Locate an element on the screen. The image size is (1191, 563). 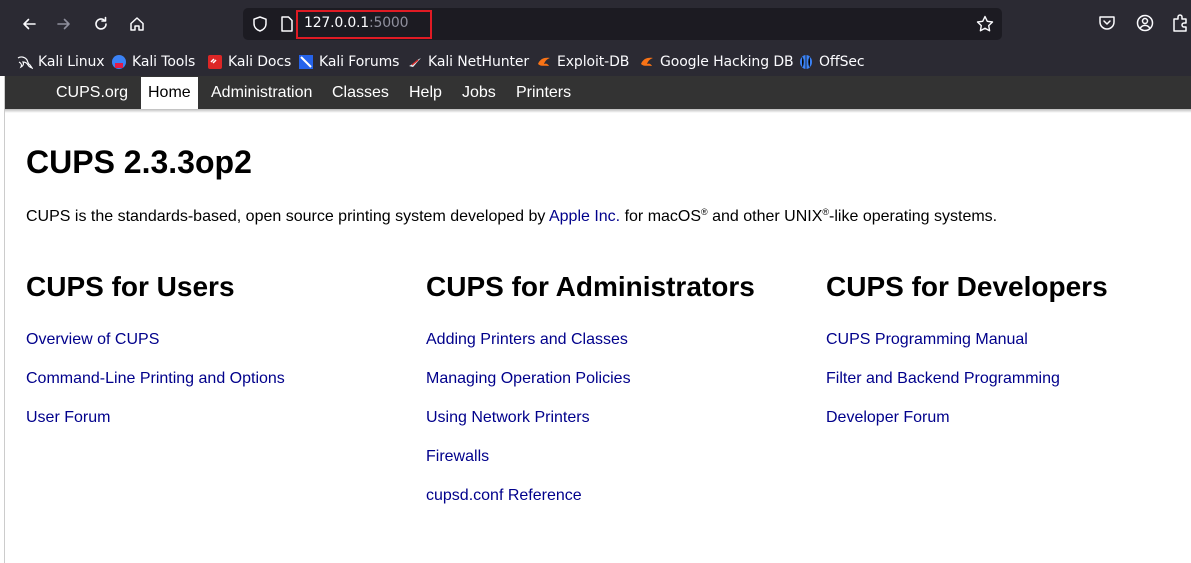
bookmark-label: Kali Docs is located at coordinates (260, 62).